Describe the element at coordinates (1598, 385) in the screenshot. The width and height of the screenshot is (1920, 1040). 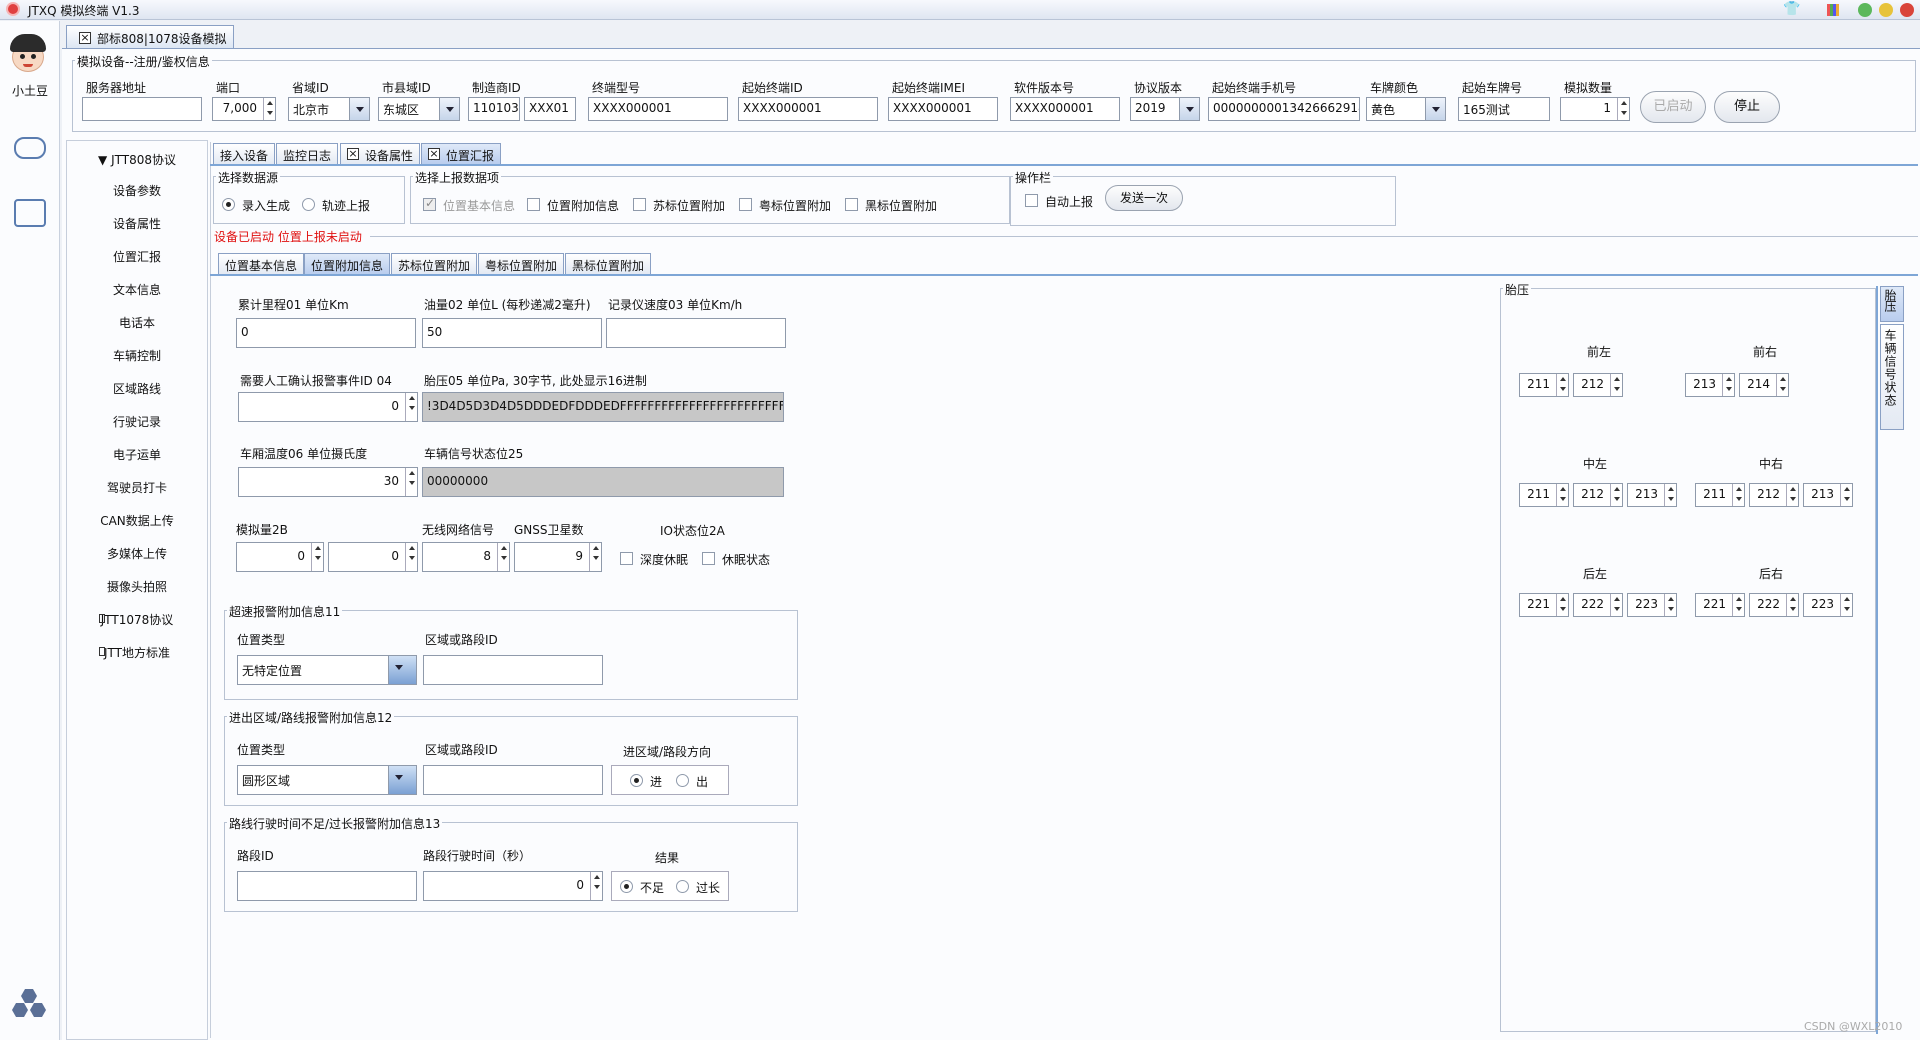
I see `tire-fl-2: 212` at that location.